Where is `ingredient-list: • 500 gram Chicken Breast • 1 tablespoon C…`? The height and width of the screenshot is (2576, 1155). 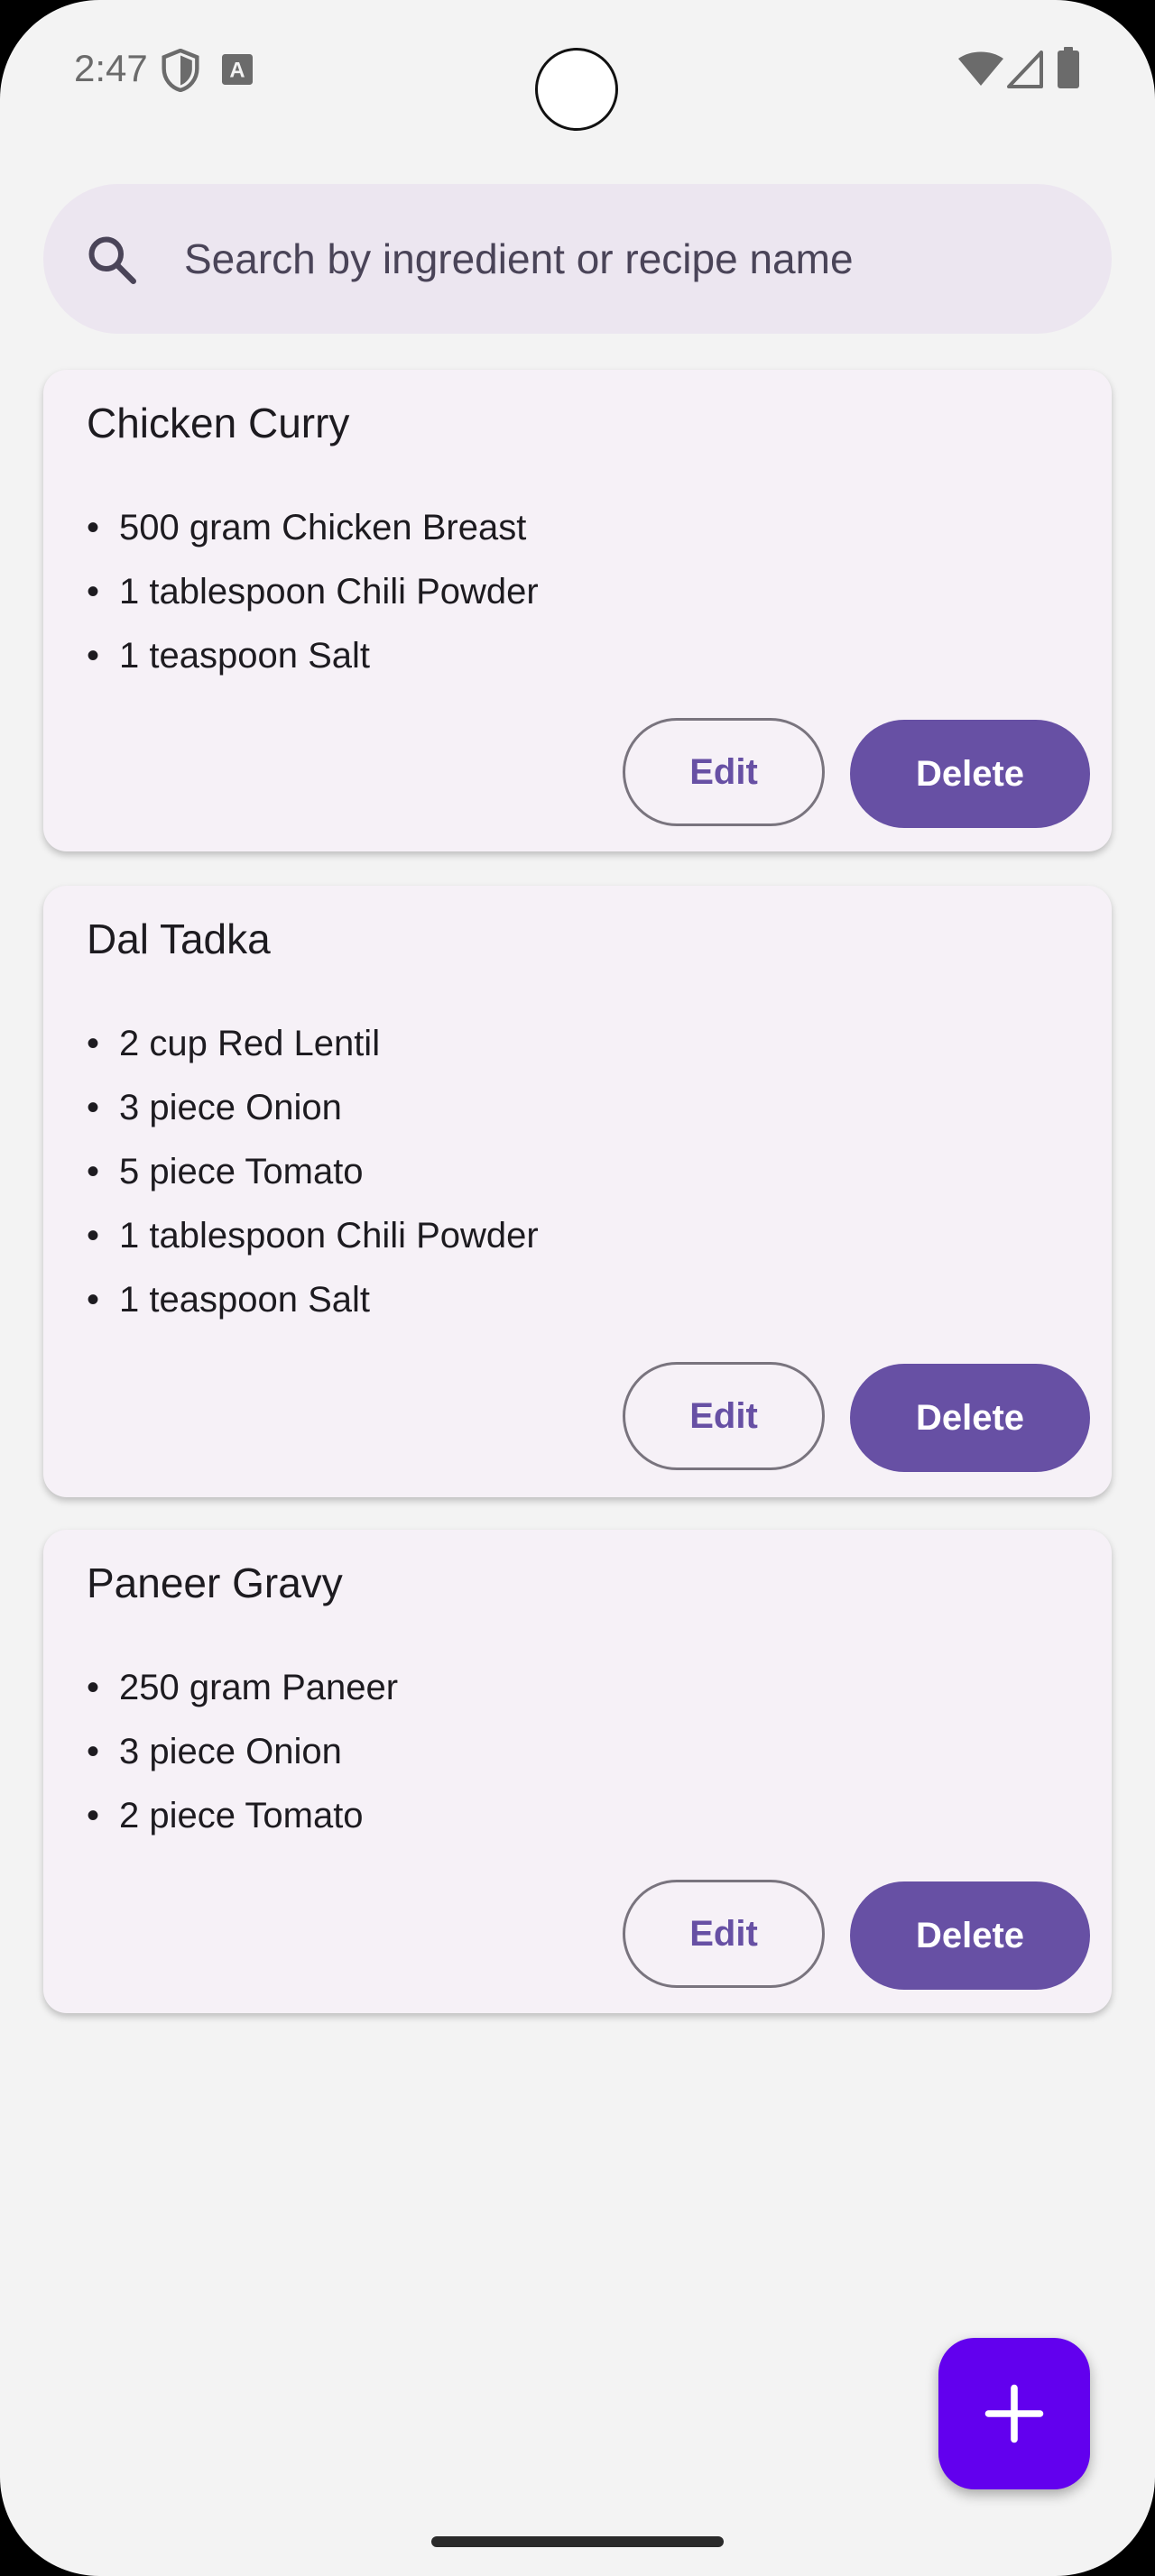 ingredient-list: • 500 gram Chicken Breast • 1 tablespoon C… is located at coordinates (313, 601).